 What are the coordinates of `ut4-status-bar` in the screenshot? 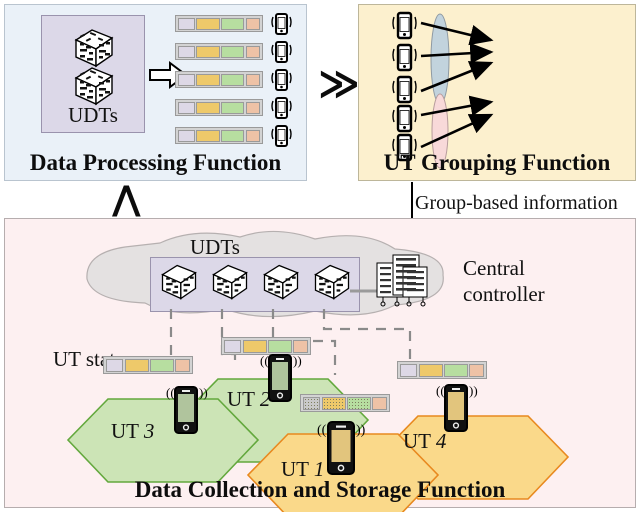 It's located at (442, 370).